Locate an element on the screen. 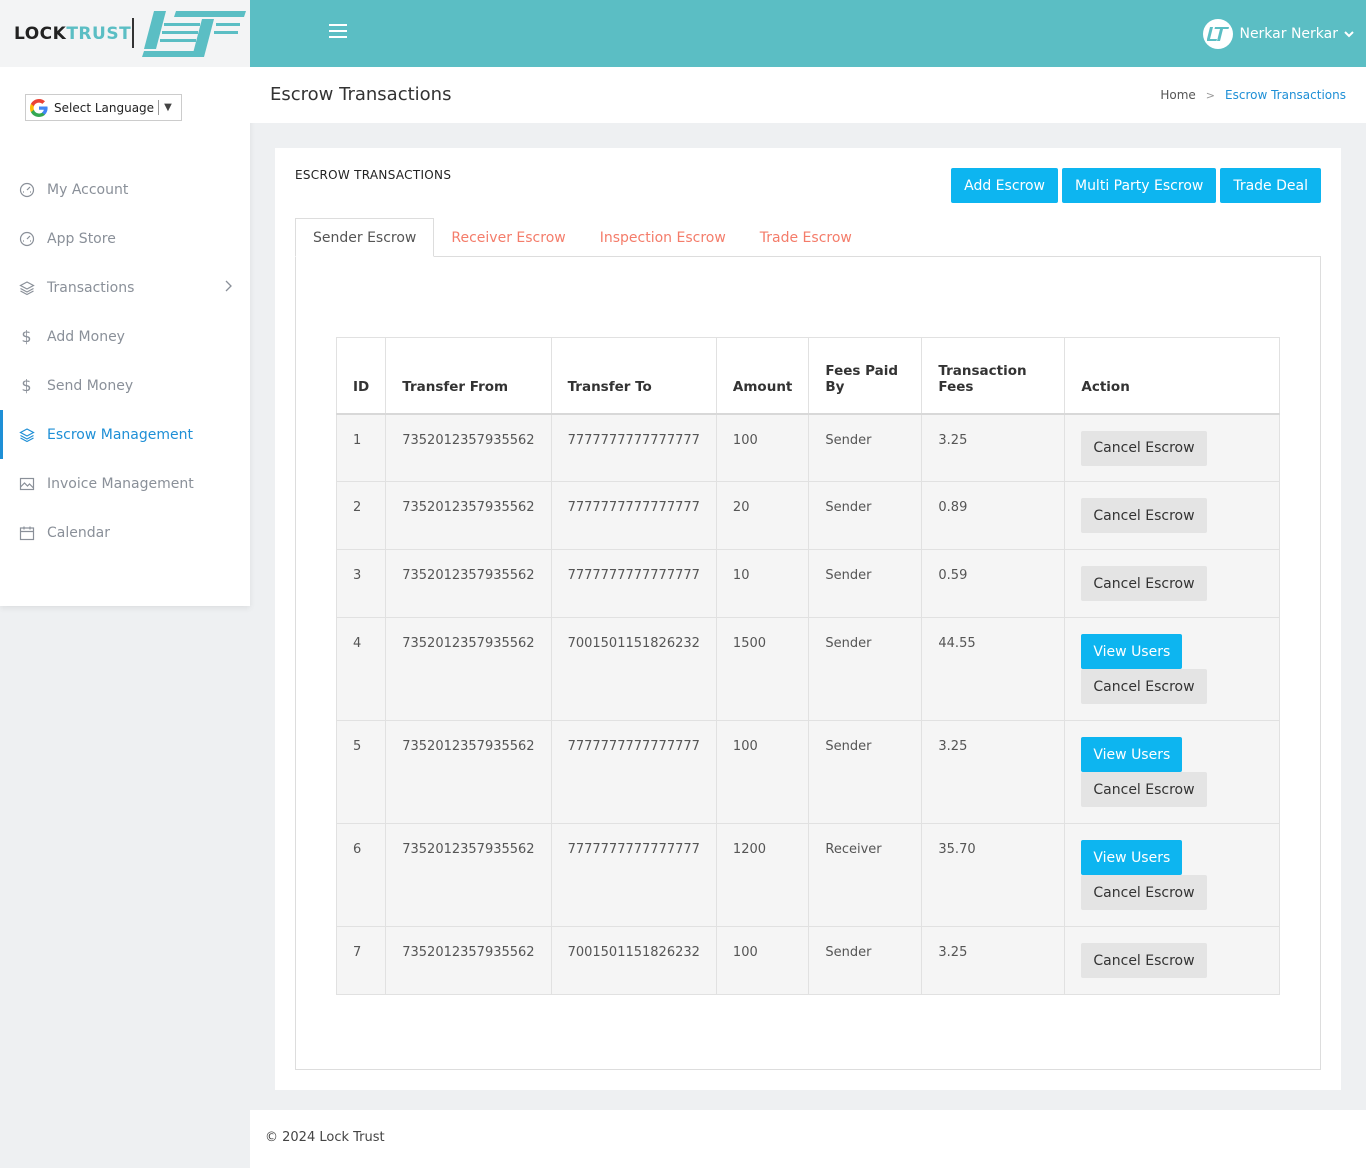 The height and width of the screenshot is (1168, 1366). sidebar-item-escrow-management: Escrow Management is located at coordinates (125, 434).